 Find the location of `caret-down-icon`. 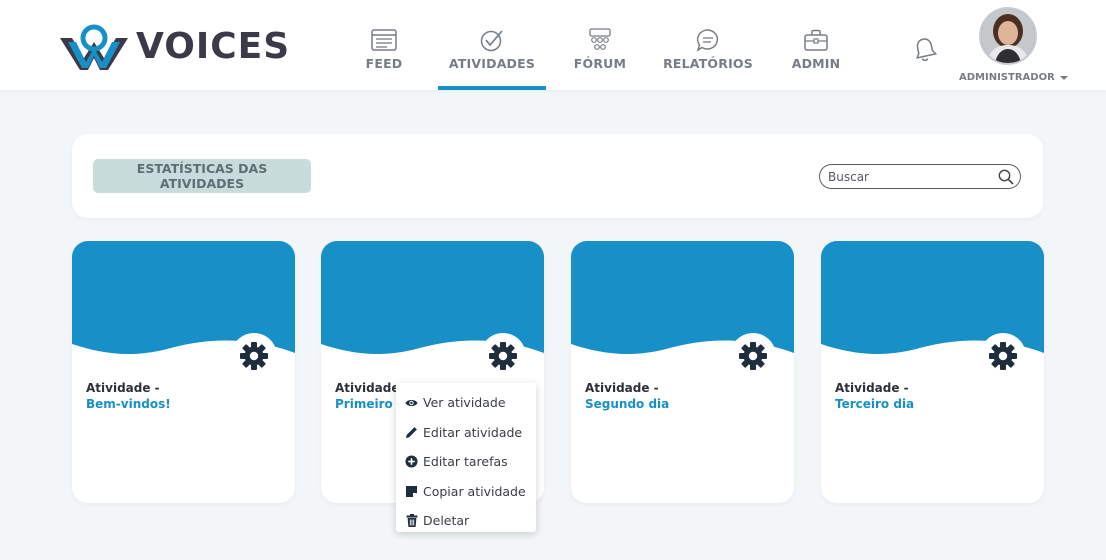

caret-down-icon is located at coordinates (1063, 77).